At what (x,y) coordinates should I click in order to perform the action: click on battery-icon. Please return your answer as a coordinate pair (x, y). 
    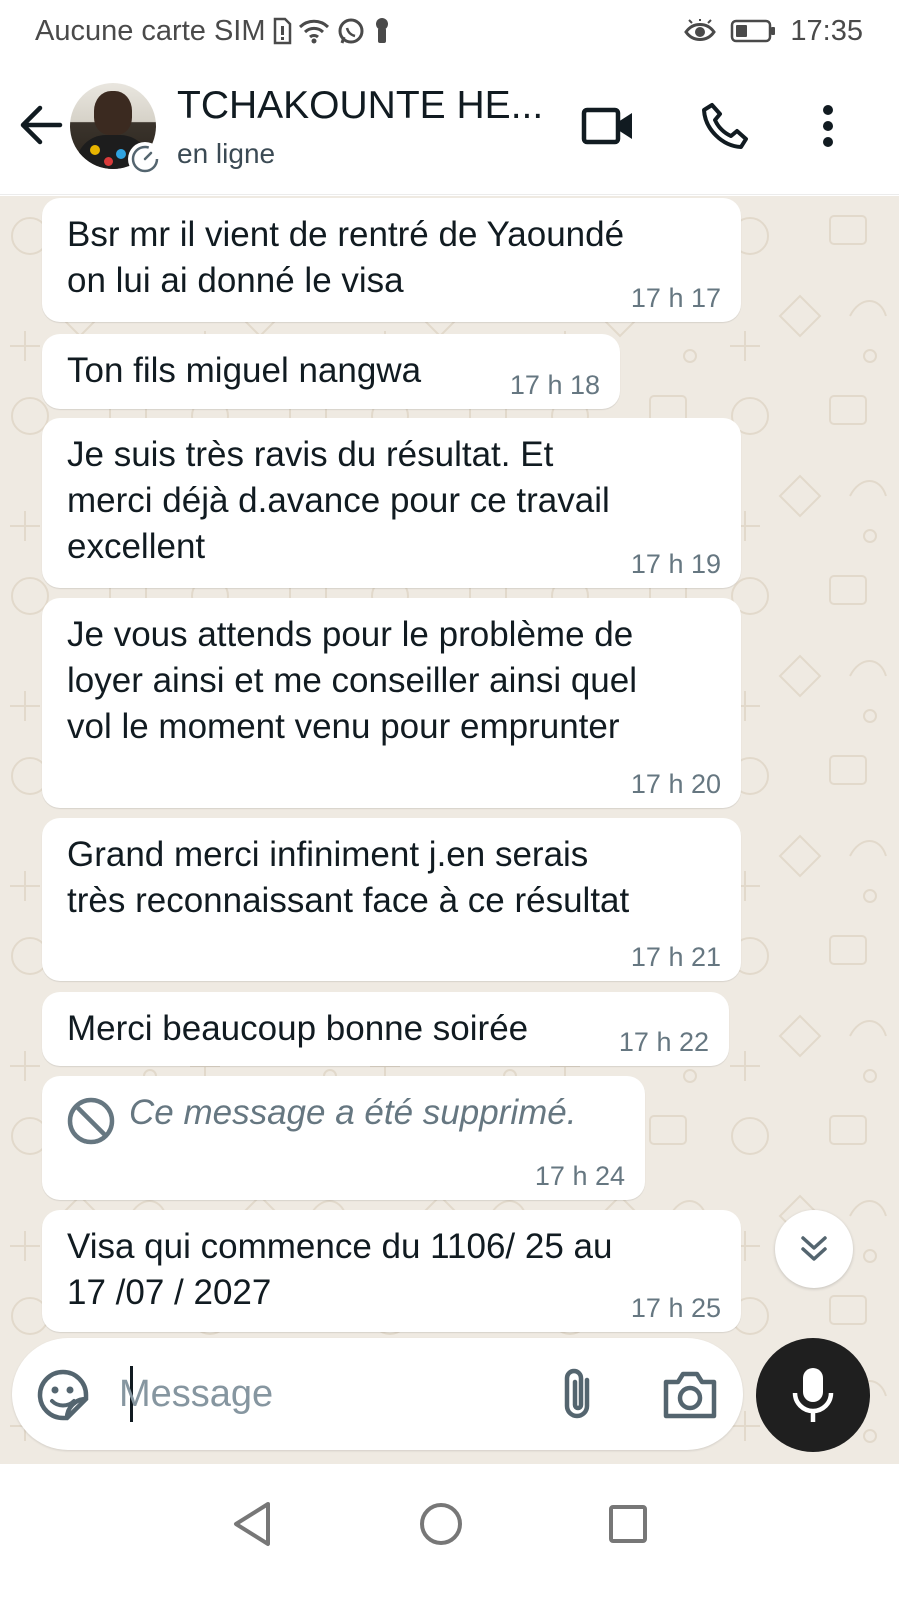
    Looking at the image, I should click on (753, 31).